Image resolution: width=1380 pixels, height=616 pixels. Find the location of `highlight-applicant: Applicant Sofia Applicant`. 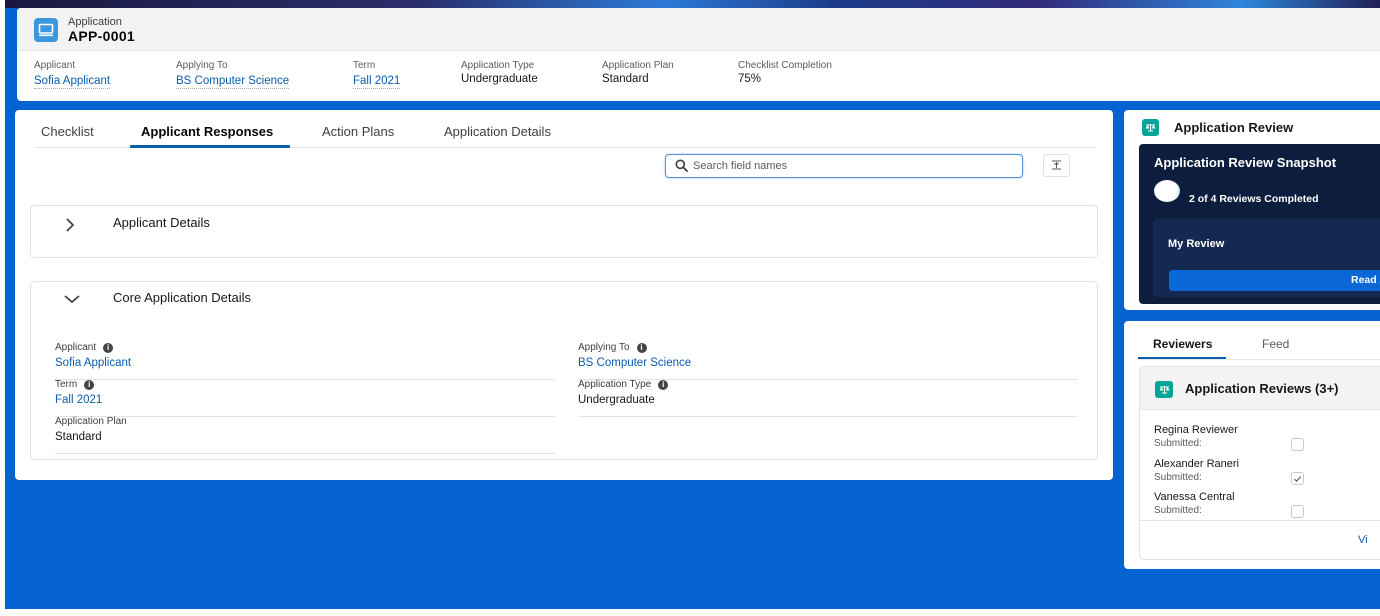

highlight-applicant: Applicant Sofia Applicant is located at coordinates (72, 74).